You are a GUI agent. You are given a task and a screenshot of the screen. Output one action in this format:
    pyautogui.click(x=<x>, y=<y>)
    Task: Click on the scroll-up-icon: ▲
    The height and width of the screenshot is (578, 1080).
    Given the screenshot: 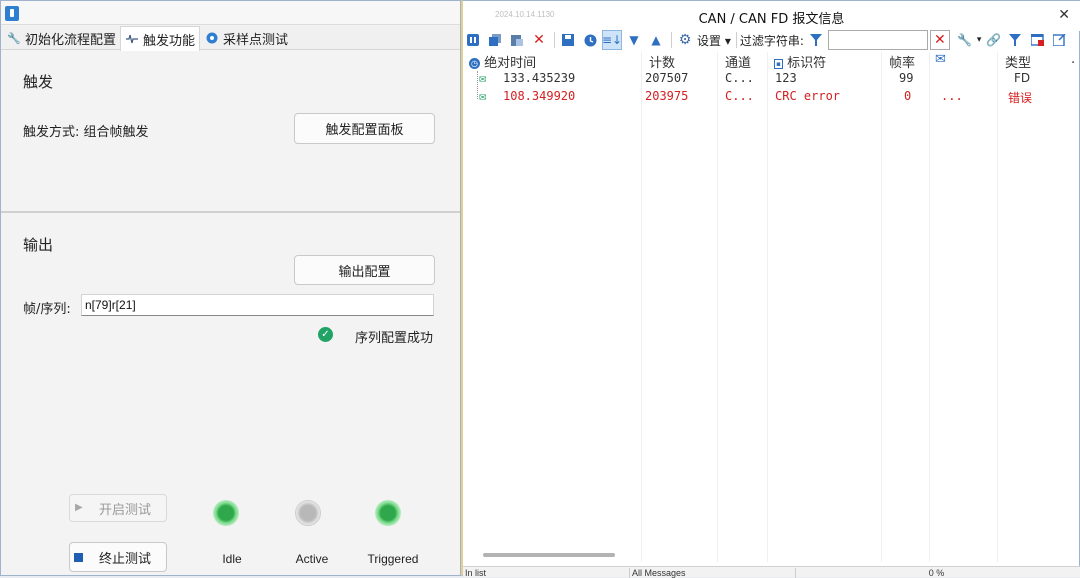 What is the action you would take?
    pyautogui.click(x=656, y=40)
    